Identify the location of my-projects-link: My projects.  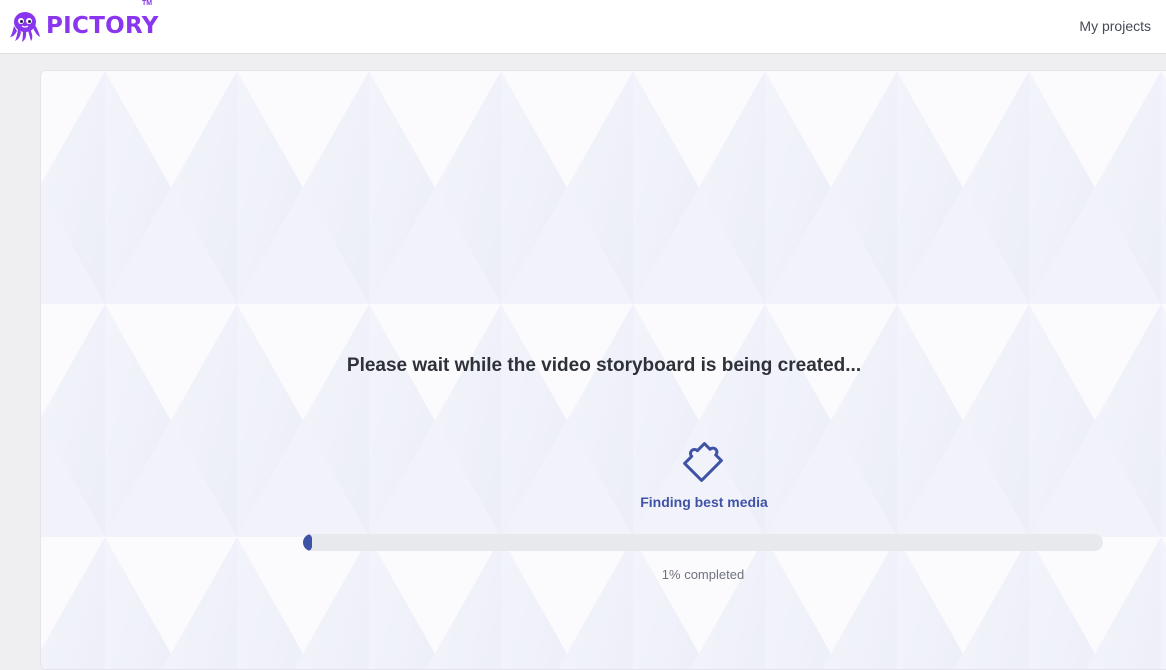
(1115, 26).